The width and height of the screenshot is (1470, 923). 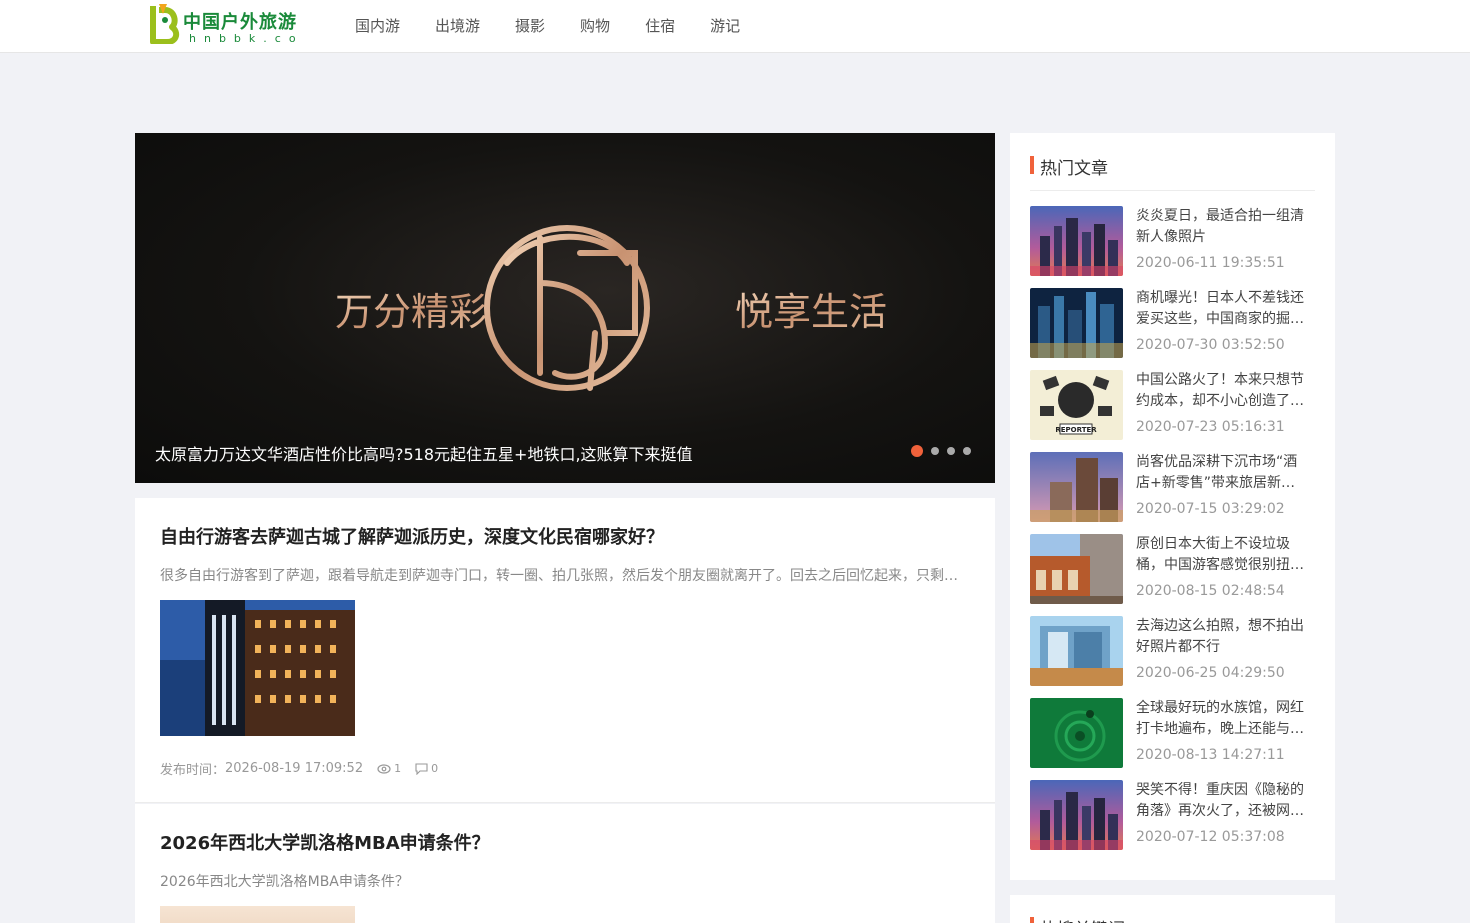 I want to click on slider-left-text: 万分精彩, so click(x=411, y=312).